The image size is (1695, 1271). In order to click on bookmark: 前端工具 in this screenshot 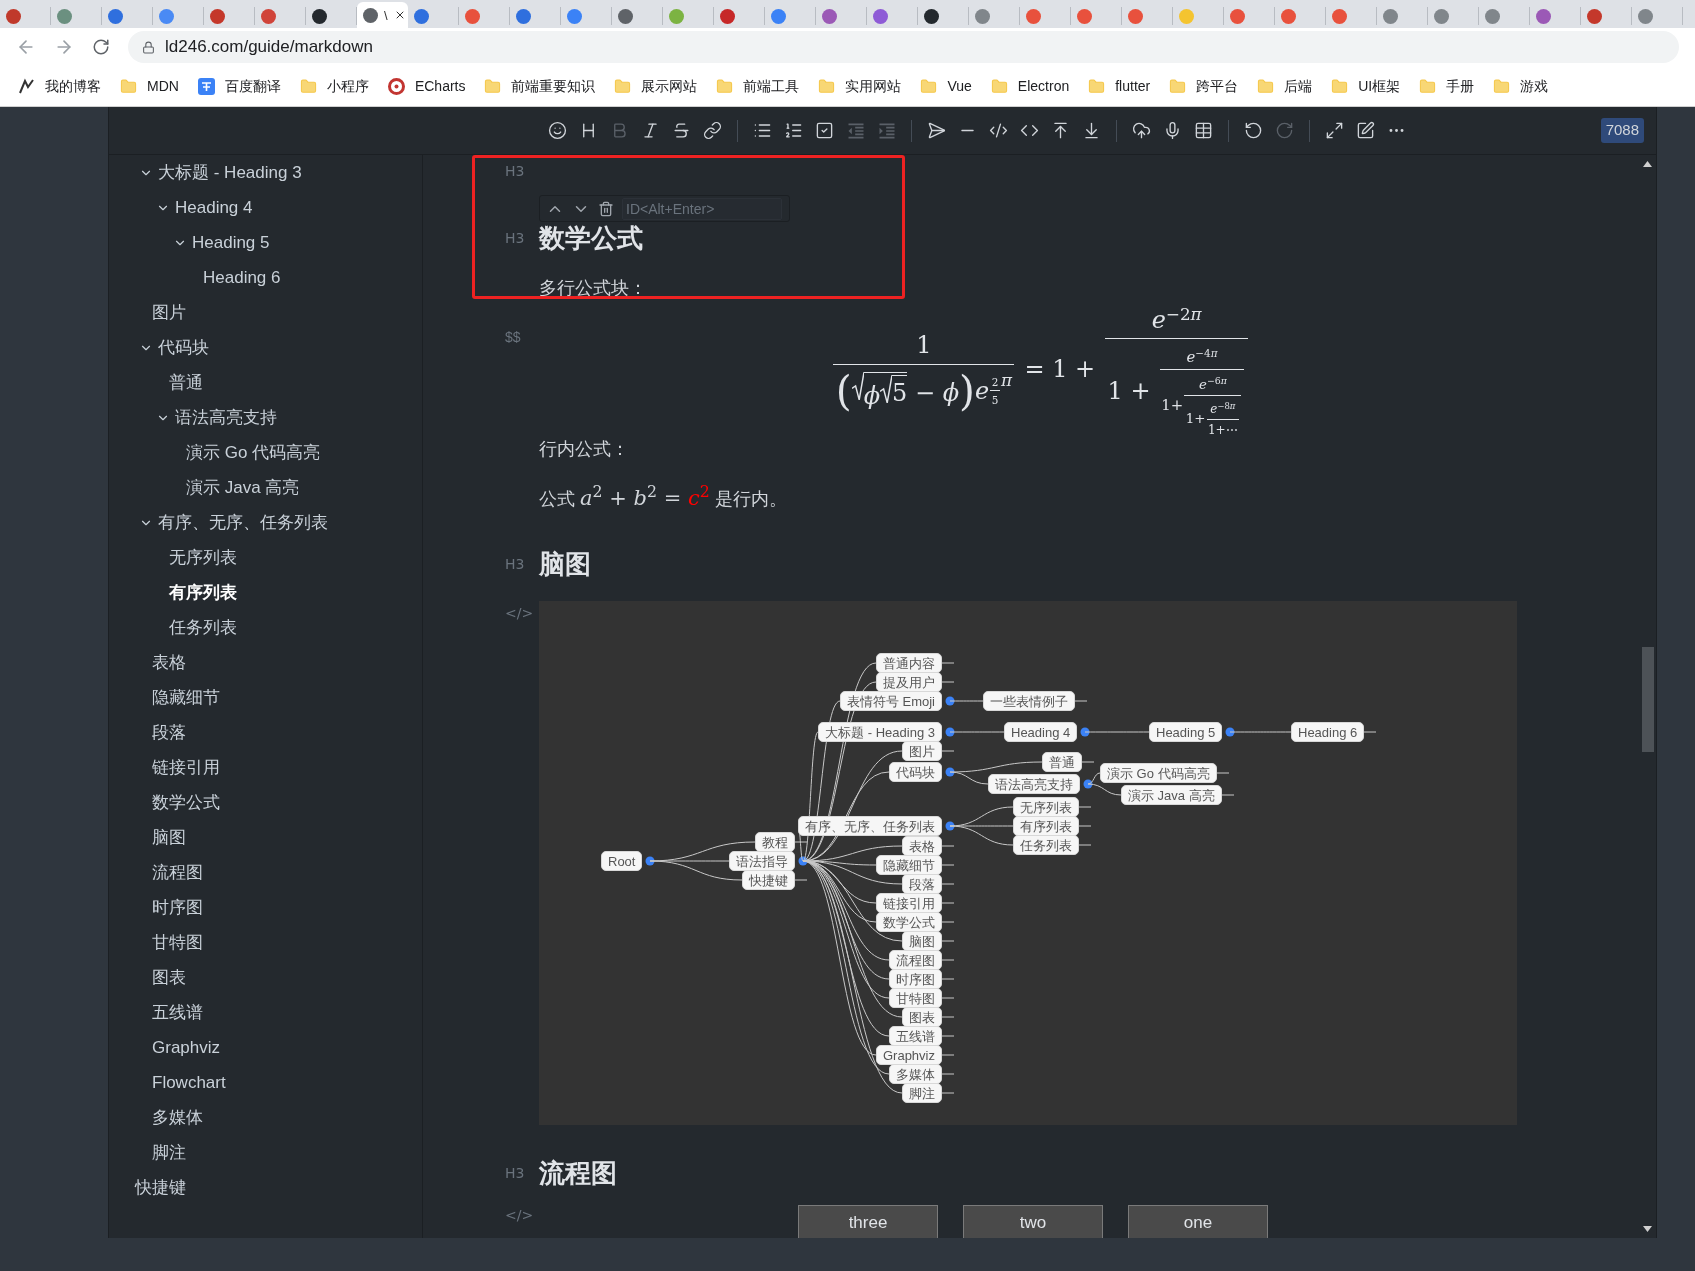, I will do `click(758, 86)`.